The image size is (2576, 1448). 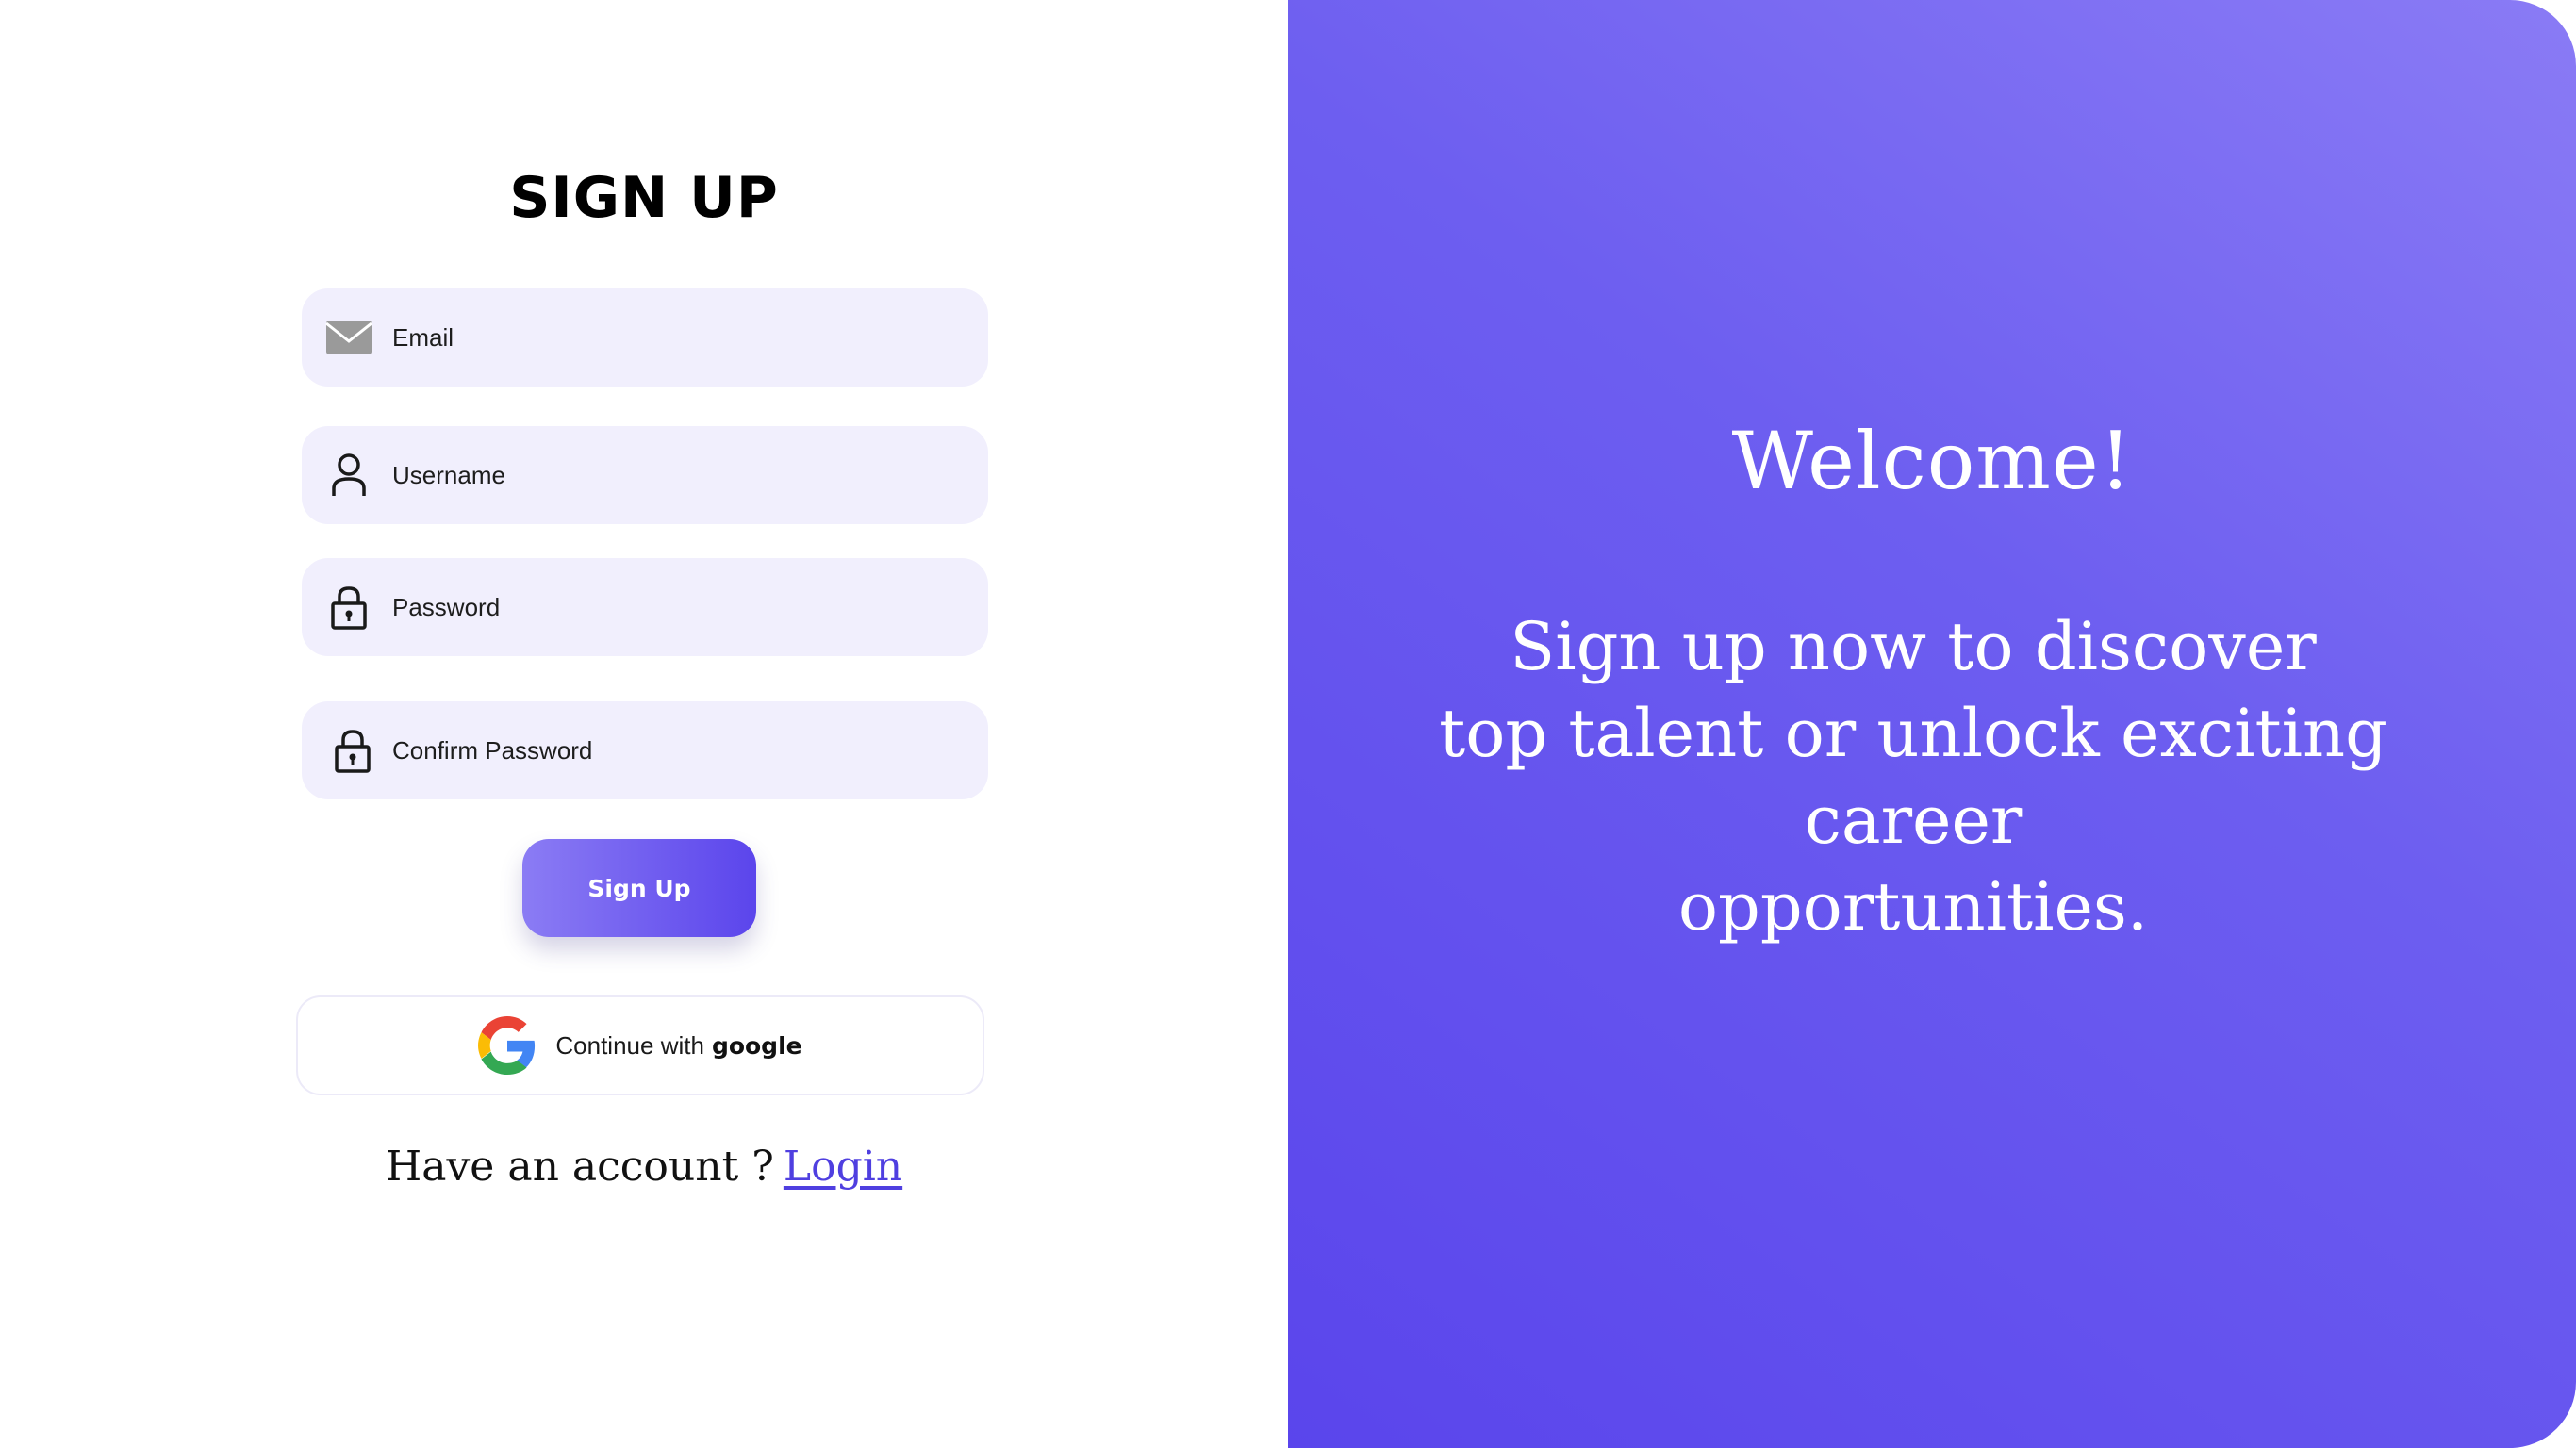 I want to click on password-placeholder: Password, so click(x=446, y=607).